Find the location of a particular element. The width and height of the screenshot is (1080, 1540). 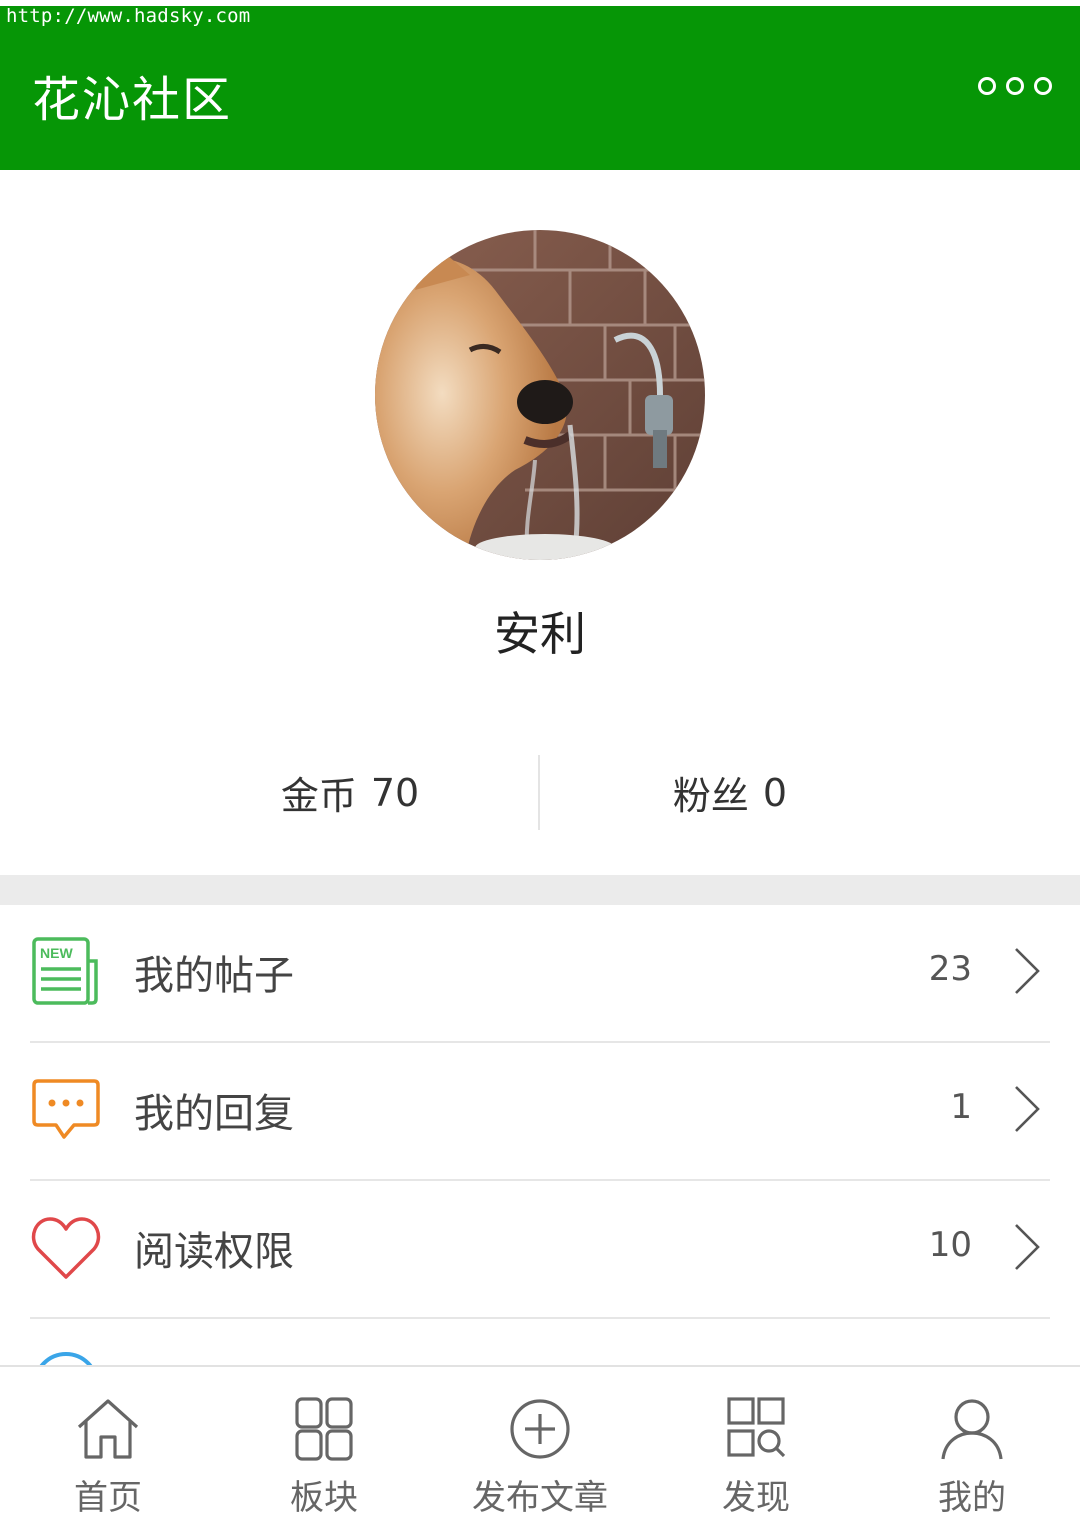

profile-stats: 金币 70 粉丝 0 is located at coordinates (540, 792).